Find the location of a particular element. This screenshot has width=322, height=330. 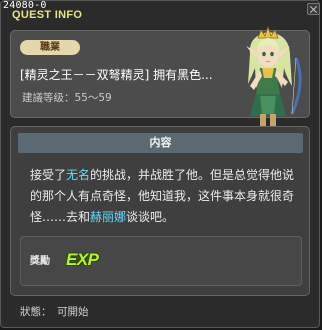

description-text: 接受了 is located at coordinates (48, 175).